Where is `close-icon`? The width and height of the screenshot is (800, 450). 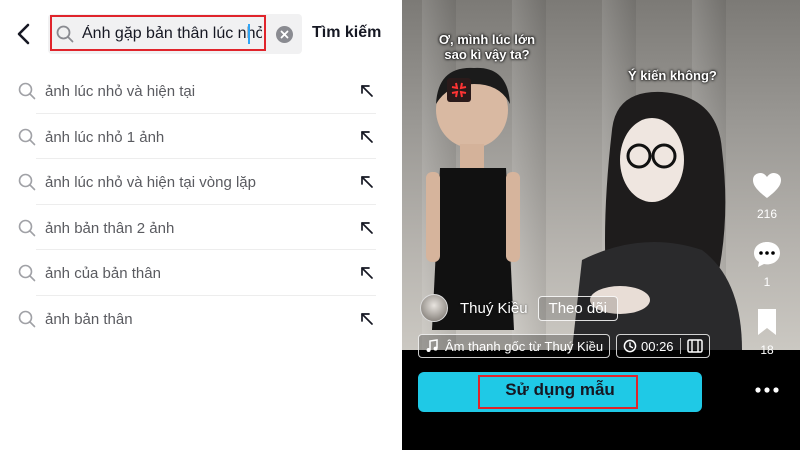 close-icon is located at coordinates (284, 34).